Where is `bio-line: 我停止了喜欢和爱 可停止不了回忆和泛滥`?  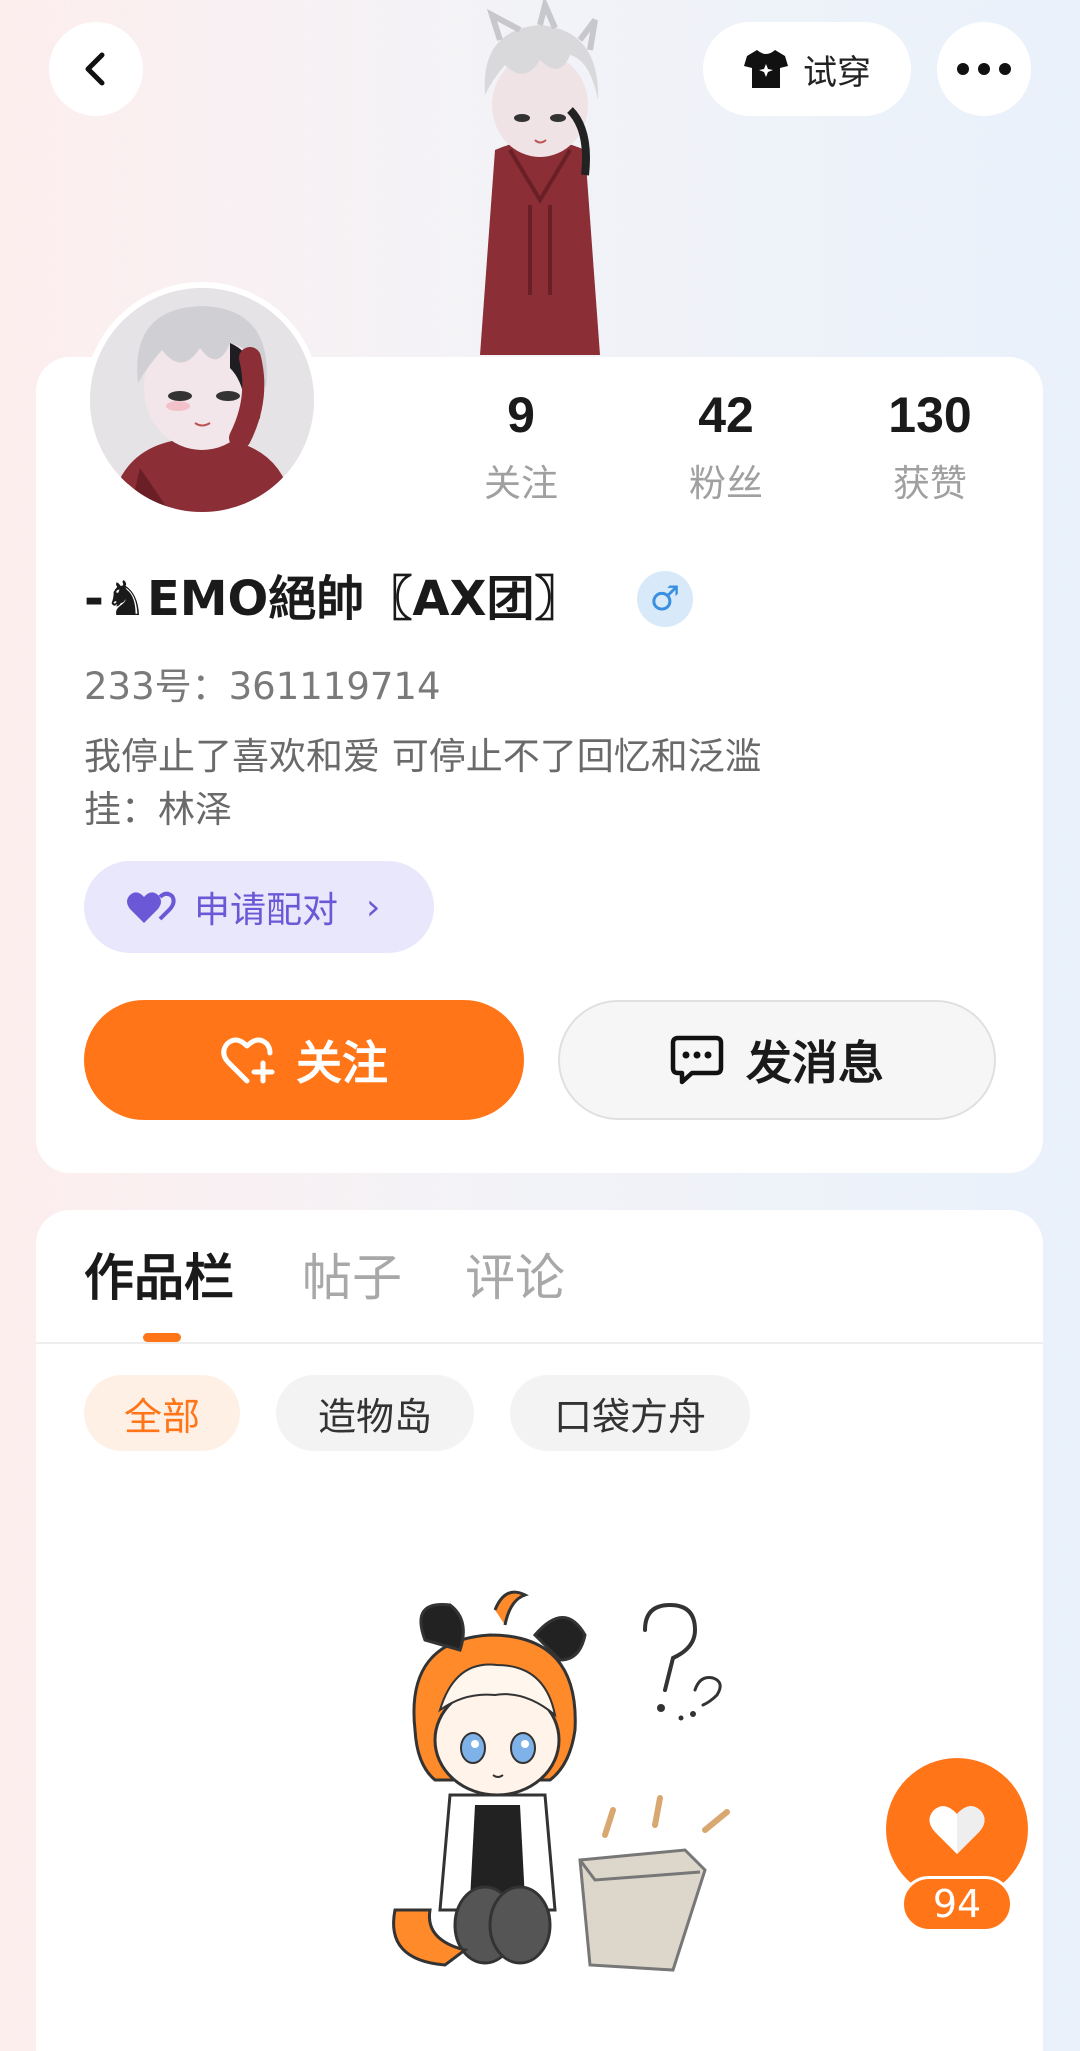 bio-line: 我停止了喜欢和爱 可停止不了回忆和泛滥 is located at coordinates (423, 756).